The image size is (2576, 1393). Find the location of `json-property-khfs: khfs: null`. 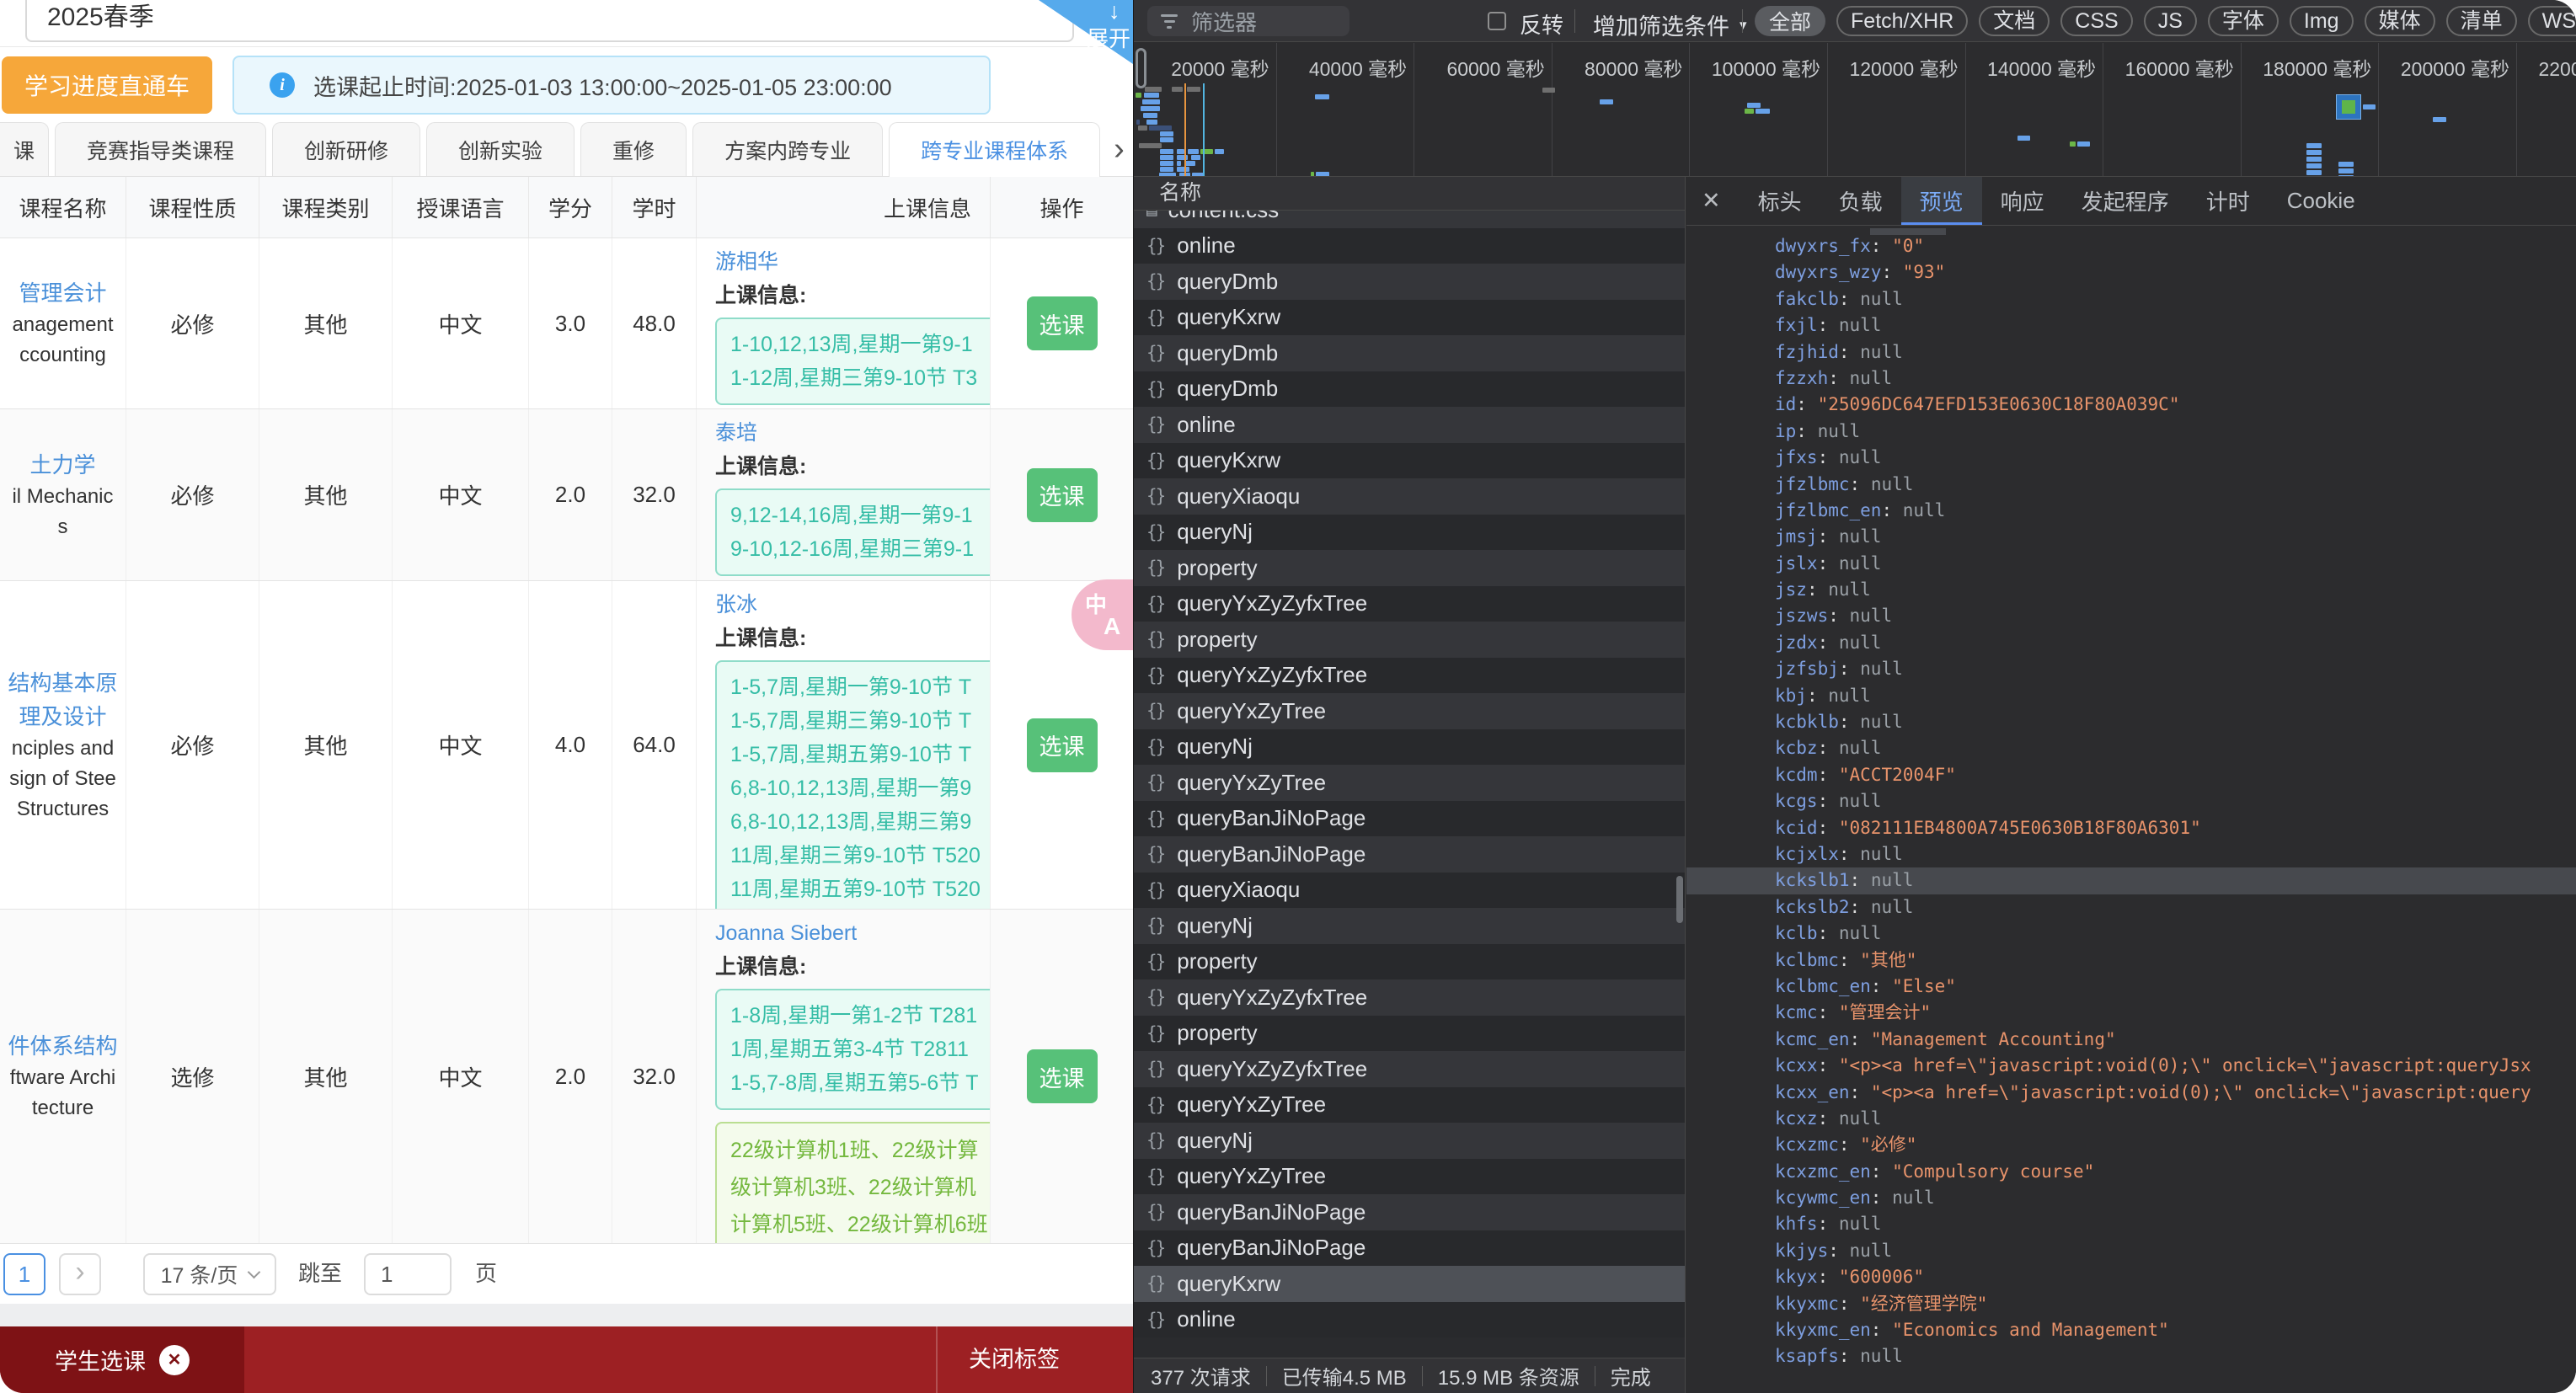

json-property-khfs: khfs: null is located at coordinates (2131, 1224).